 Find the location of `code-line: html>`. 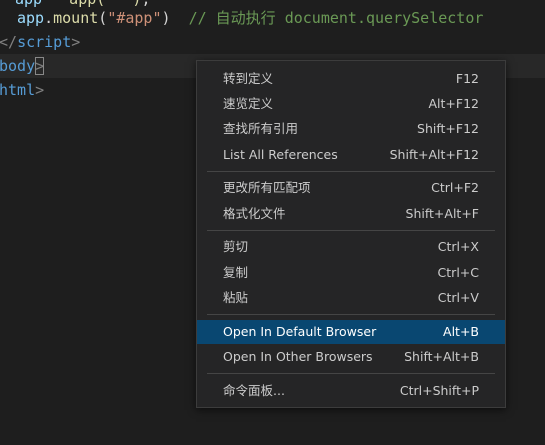

code-line: html> is located at coordinates (22, 90).